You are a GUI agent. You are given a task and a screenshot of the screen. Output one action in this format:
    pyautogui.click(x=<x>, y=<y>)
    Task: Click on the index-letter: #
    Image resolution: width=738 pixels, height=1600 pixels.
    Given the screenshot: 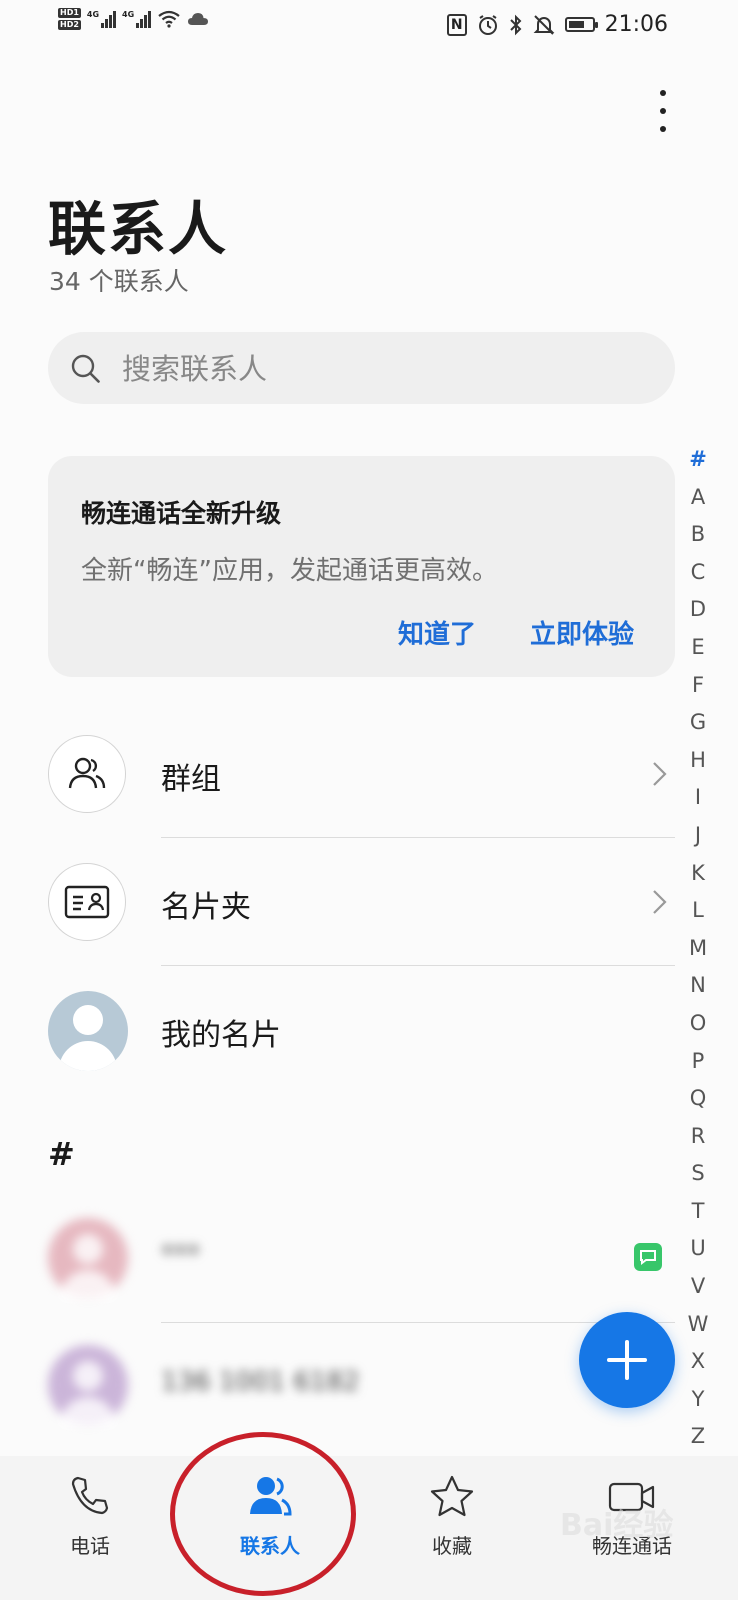 What is the action you would take?
    pyautogui.click(x=698, y=460)
    